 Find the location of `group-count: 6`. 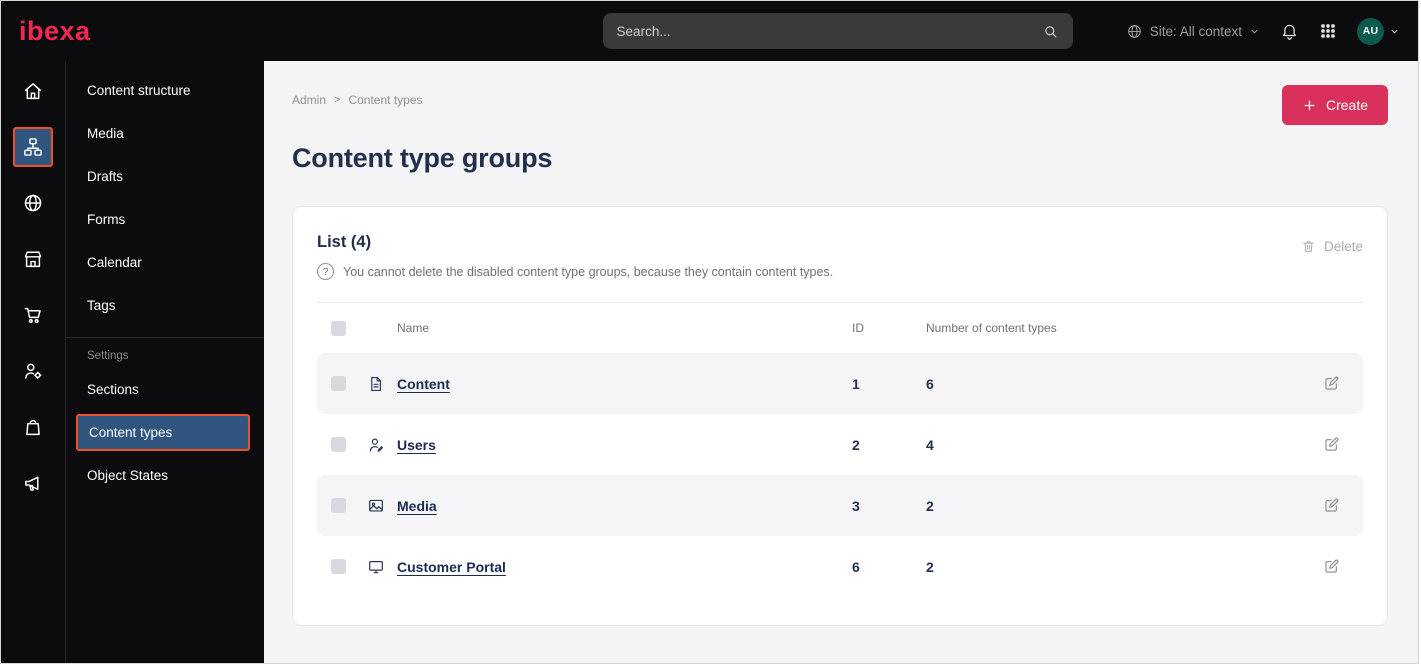

group-count: 6 is located at coordinates (930, 383).